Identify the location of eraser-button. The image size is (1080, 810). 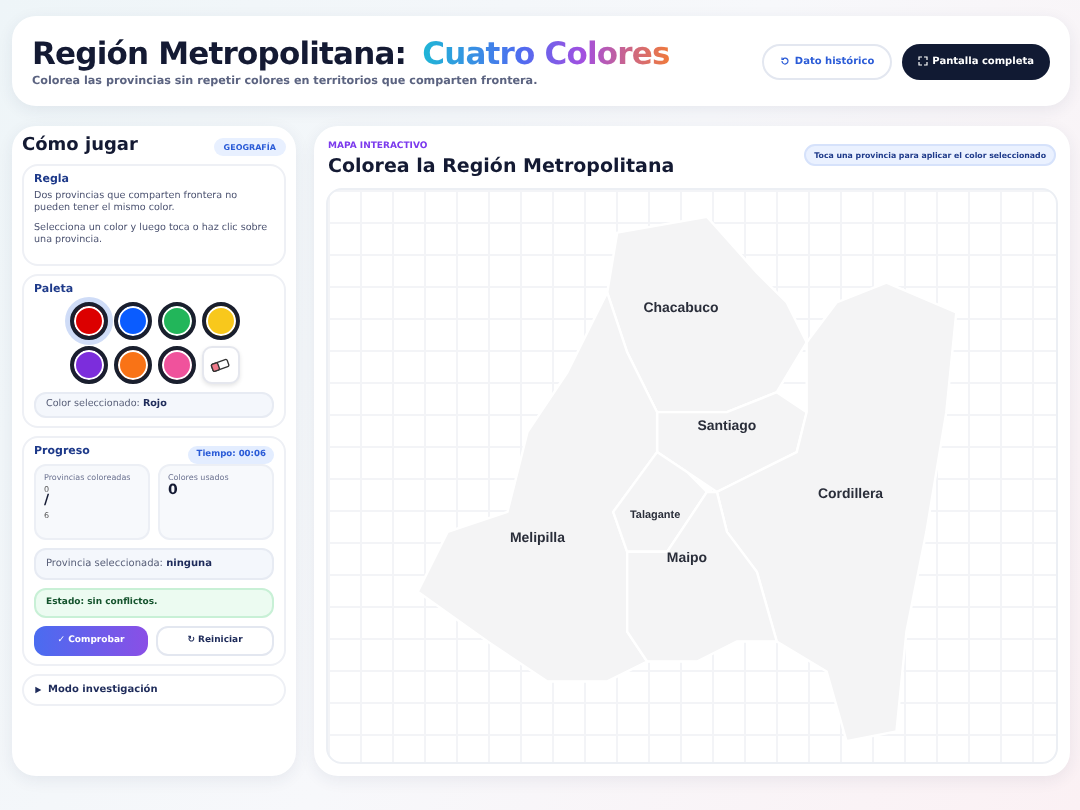
(220, 364).